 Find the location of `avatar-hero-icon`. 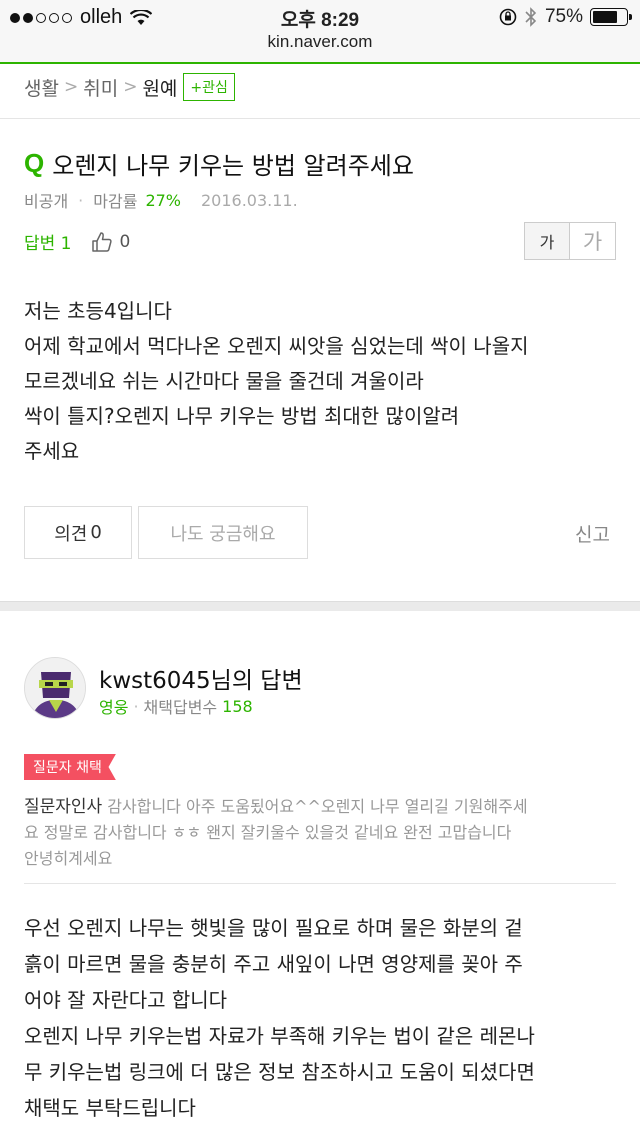

avatar-hero-icon is located at coordinates (55, 688).